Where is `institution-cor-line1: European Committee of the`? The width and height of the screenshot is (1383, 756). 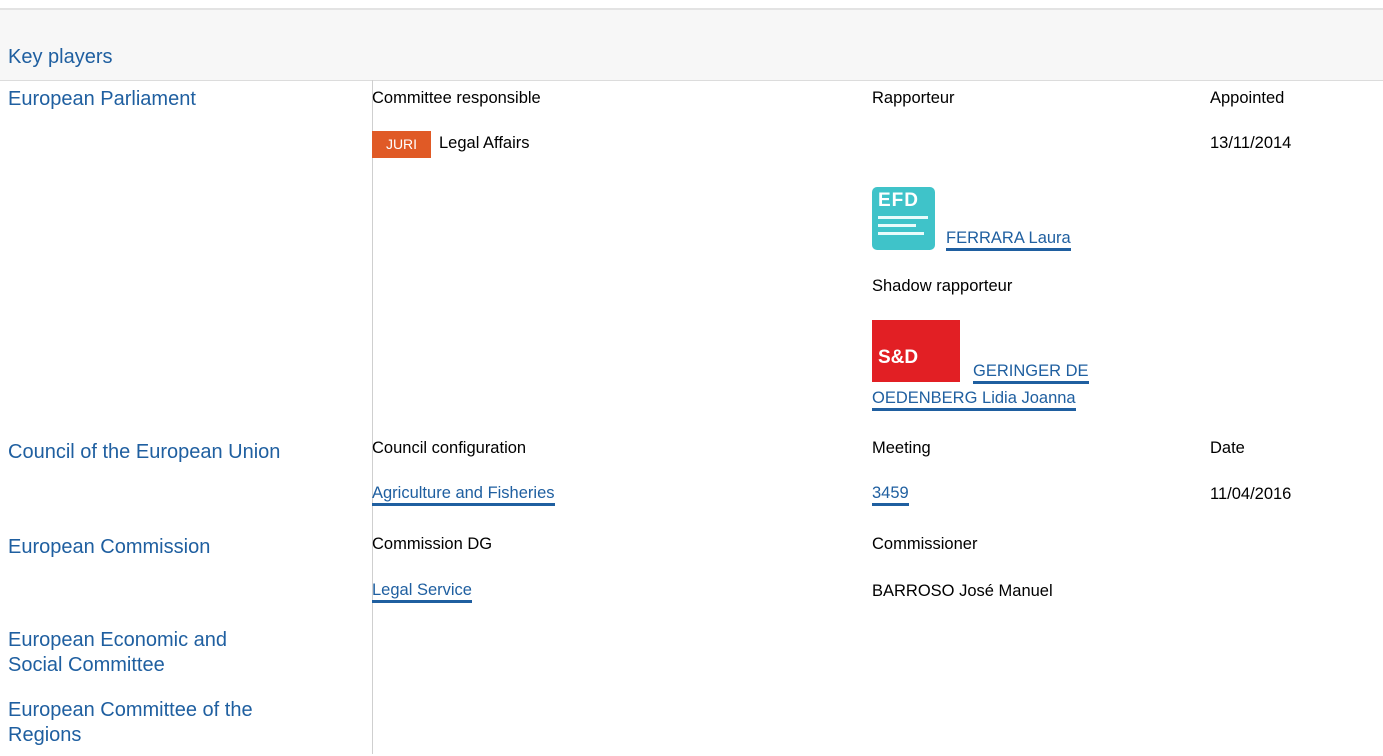 institution-cor-line1: European Committee of the is located at coordinates (130, 710).